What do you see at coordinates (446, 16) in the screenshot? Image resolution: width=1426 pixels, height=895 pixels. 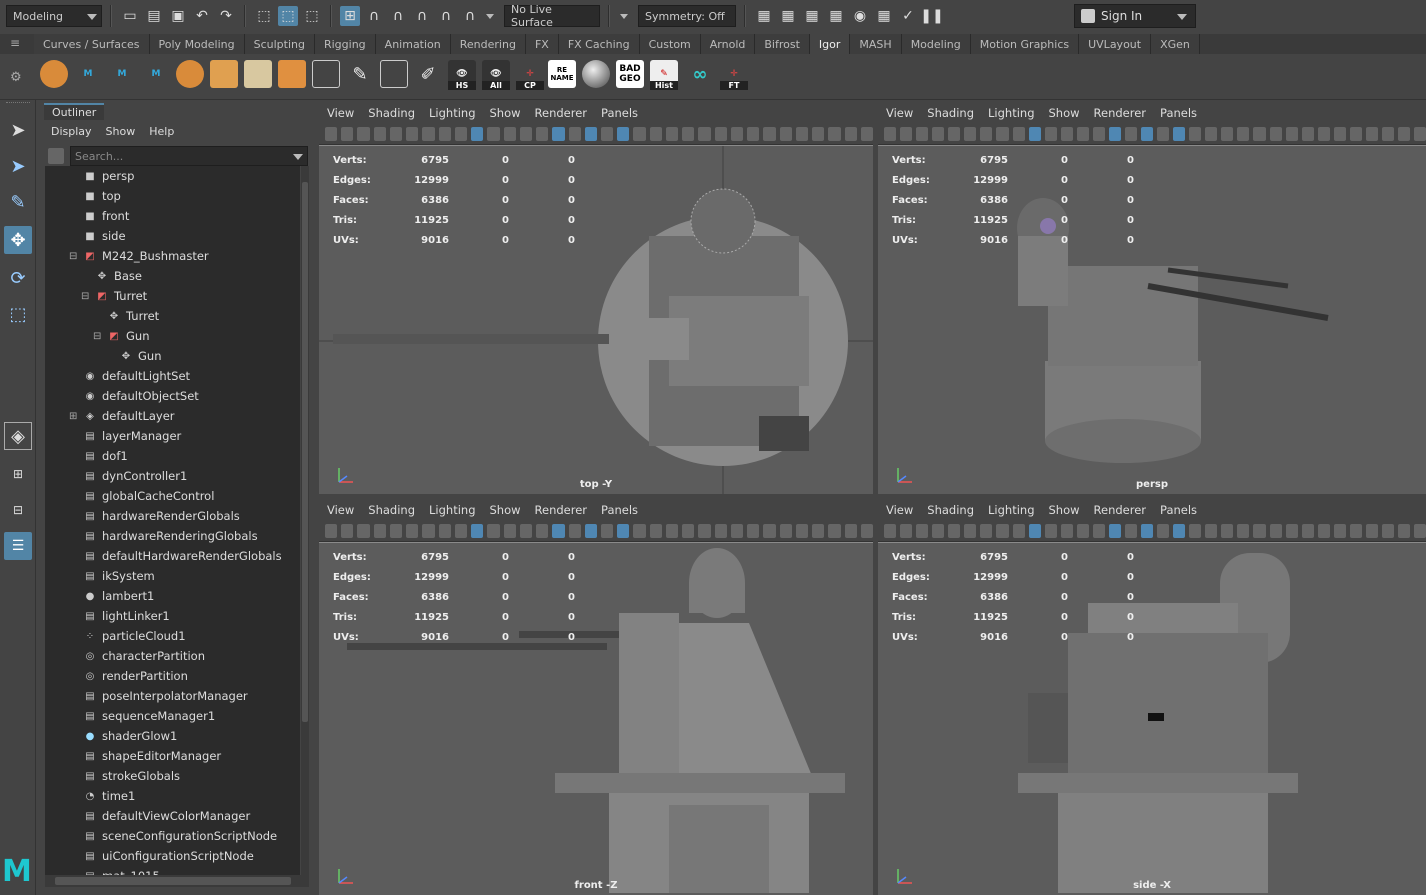 I see `snap-view-plane-icon: ∩` at bounding box center [446, 16].